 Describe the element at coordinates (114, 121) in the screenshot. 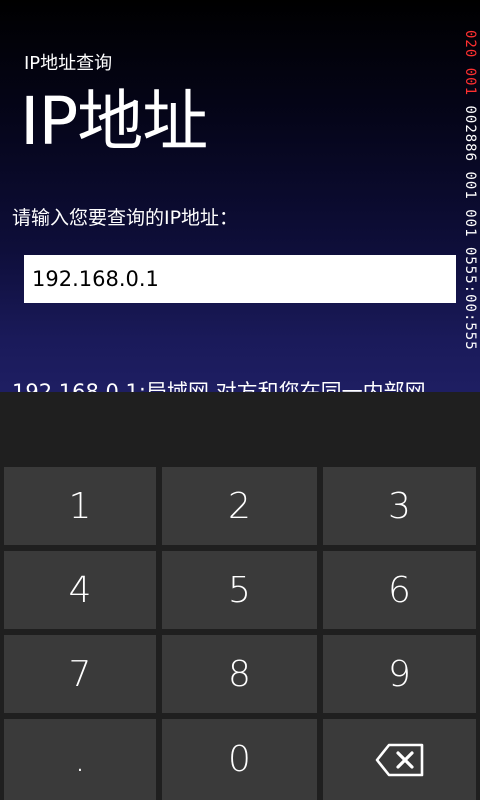

I see `page-title: IP地址` at that location.